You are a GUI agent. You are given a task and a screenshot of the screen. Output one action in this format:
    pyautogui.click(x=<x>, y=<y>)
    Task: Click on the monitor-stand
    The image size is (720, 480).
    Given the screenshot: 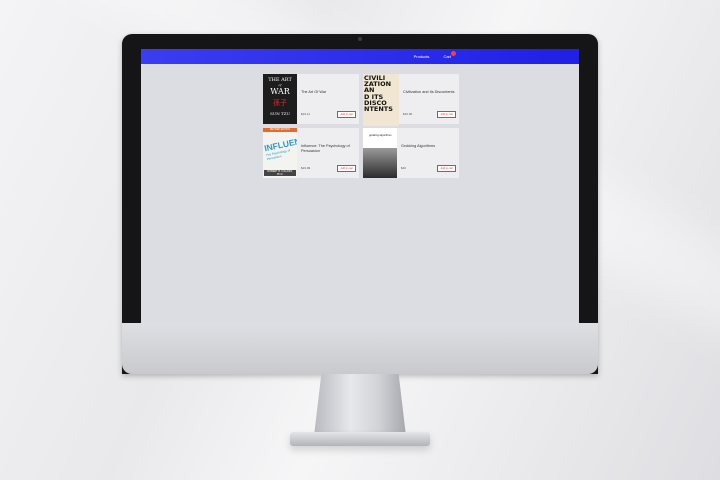 What is the action you would take?
    pyautogui.click(x=360, y=405)
    